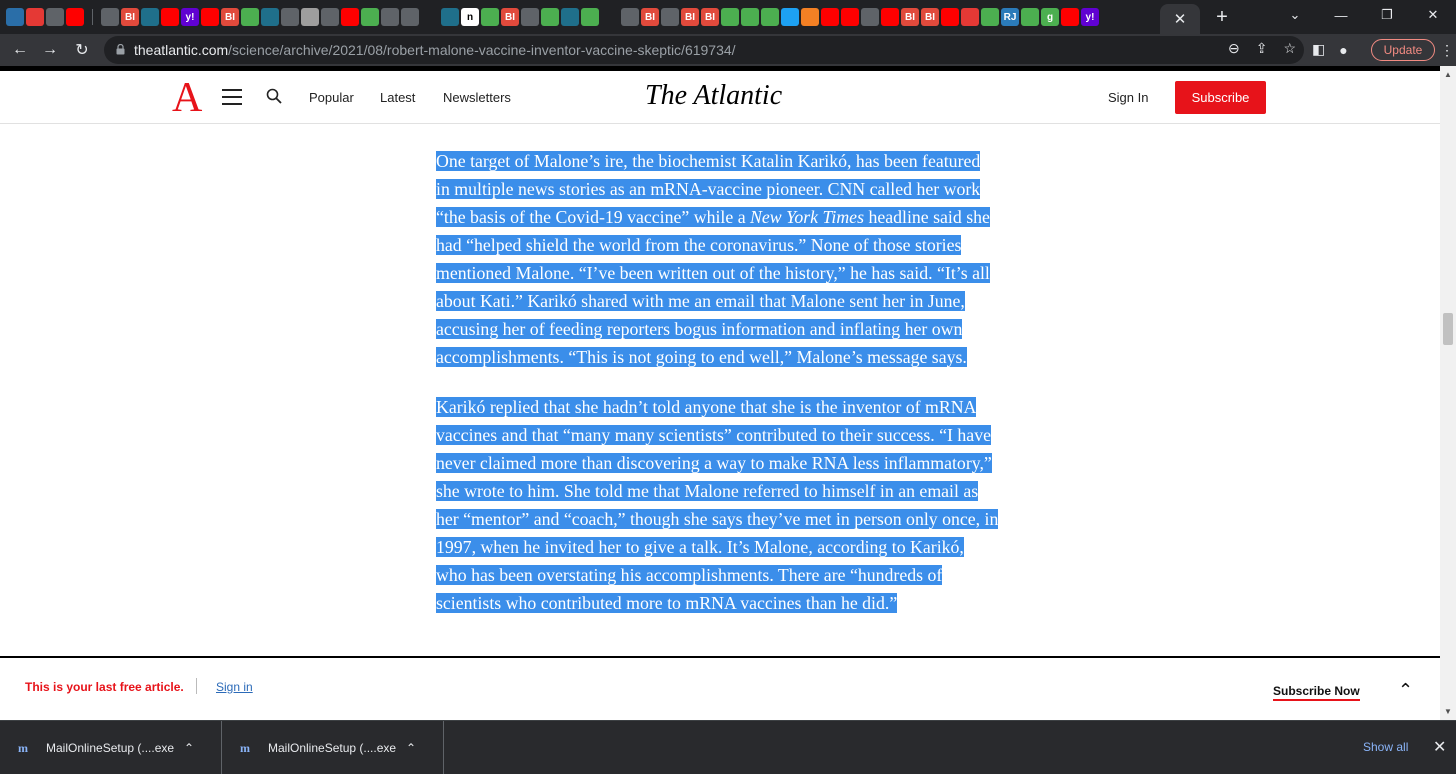 The width and height of the screenshot is (1456, 774). What do you see at coordinates (20, 50) in the screenshot?
I see `back-button: ←` at bounding box center [20, 50].